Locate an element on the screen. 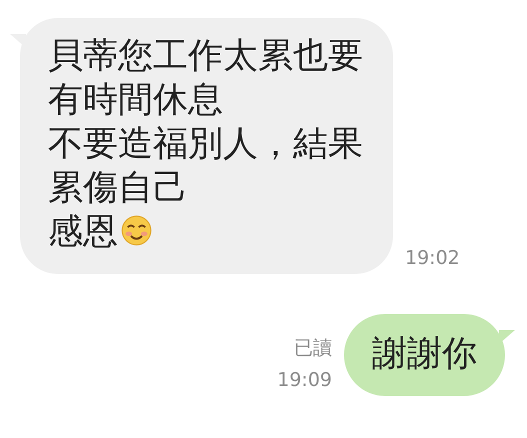  message-text: 累傷自己 is located at coordinates (118, 188).